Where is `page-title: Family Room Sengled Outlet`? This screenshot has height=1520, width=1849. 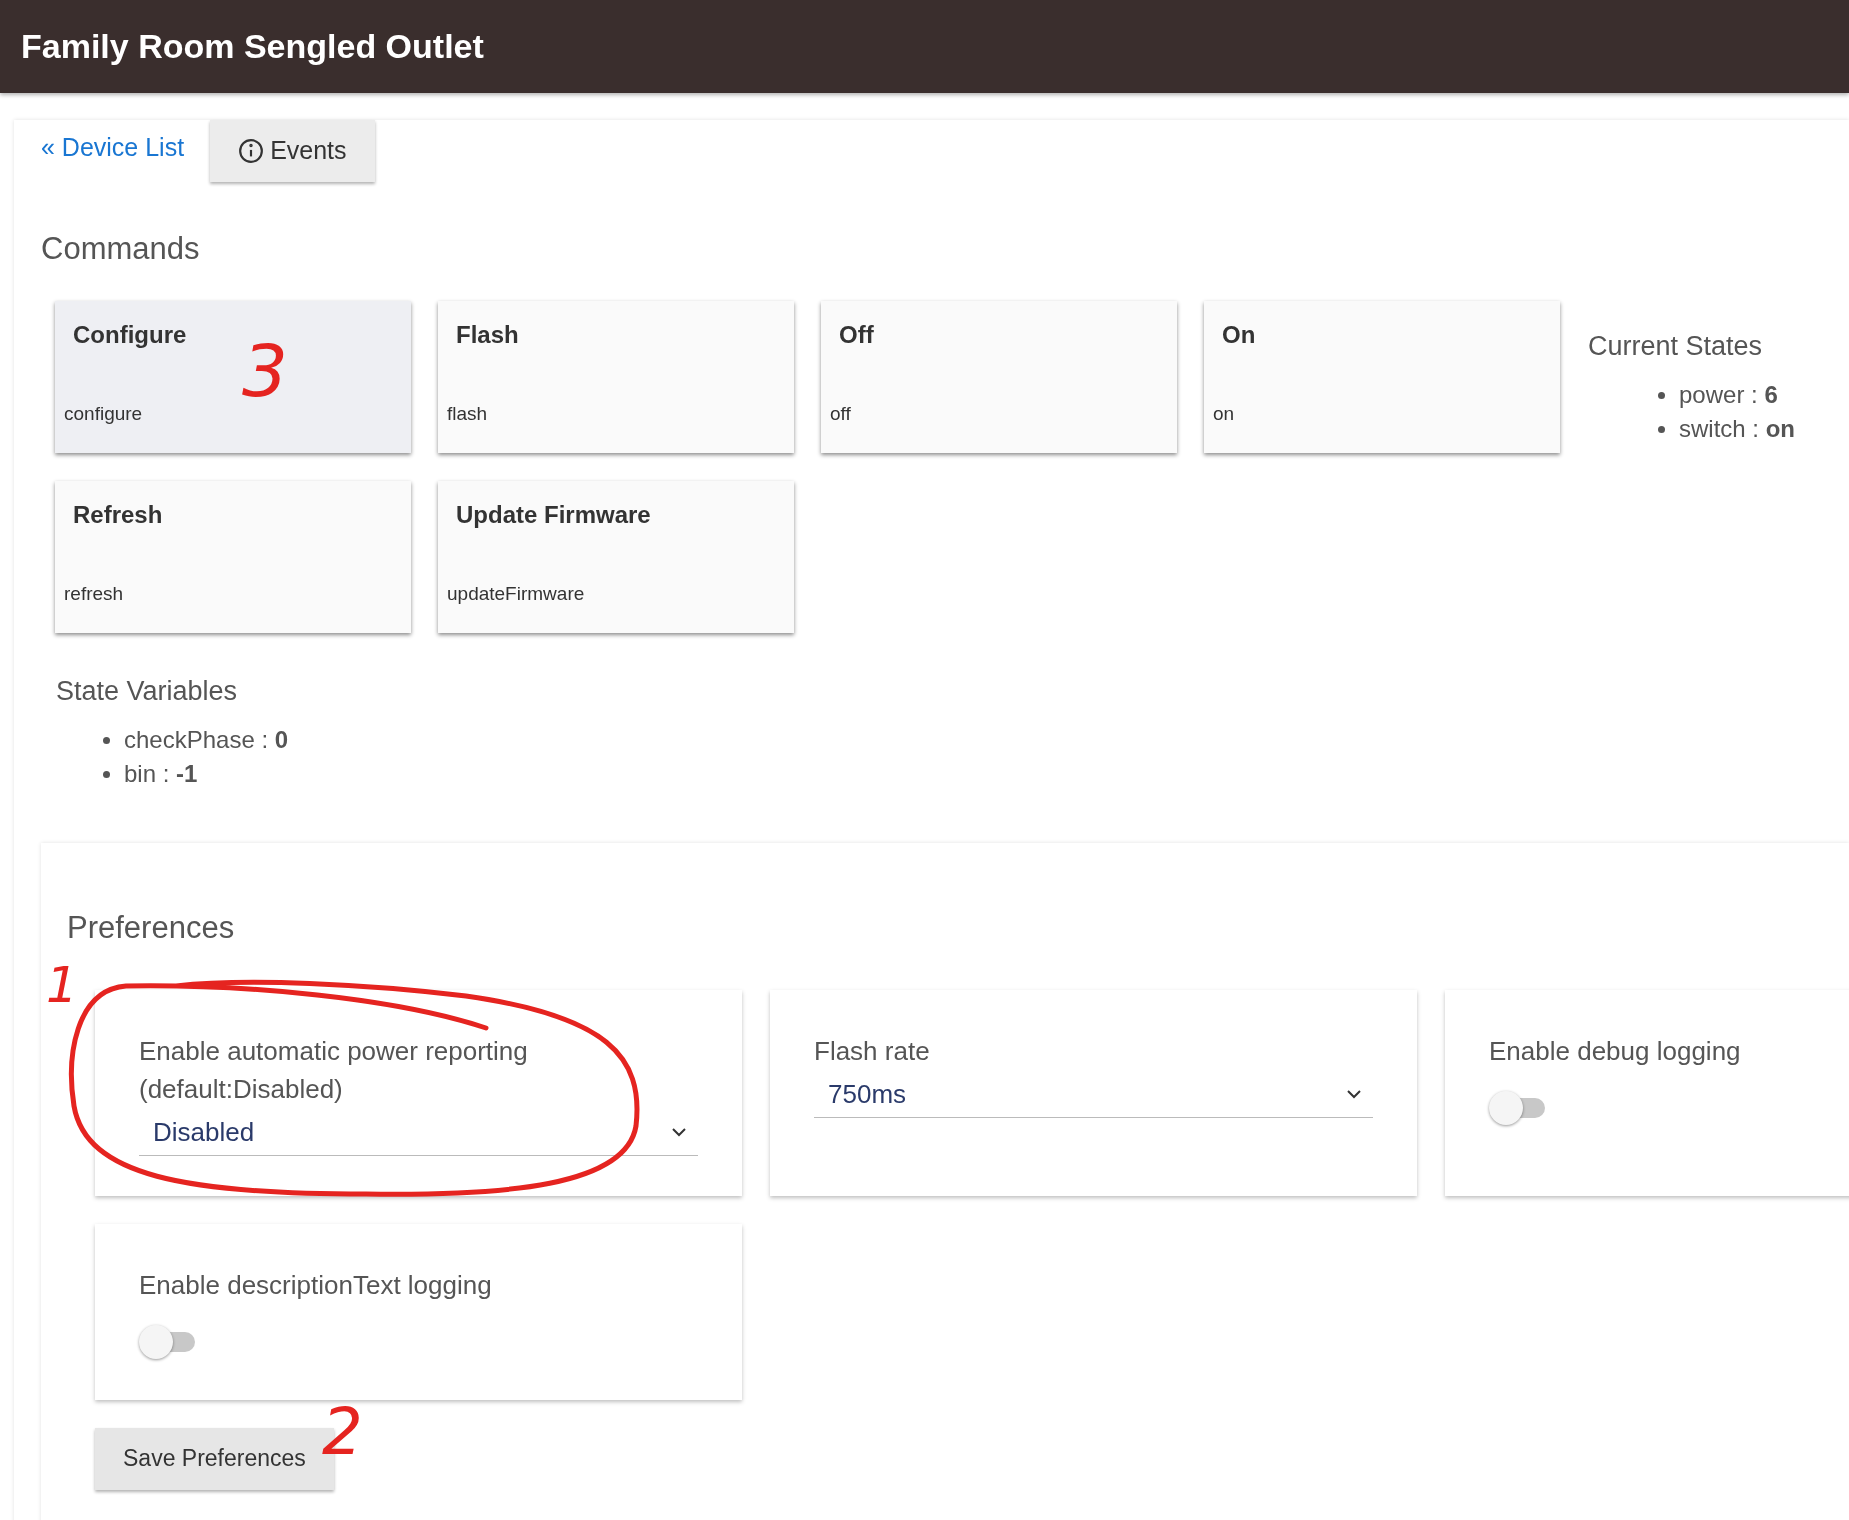 page-title: Family Room Sengled Outlet is located at coordinates (252, 46).